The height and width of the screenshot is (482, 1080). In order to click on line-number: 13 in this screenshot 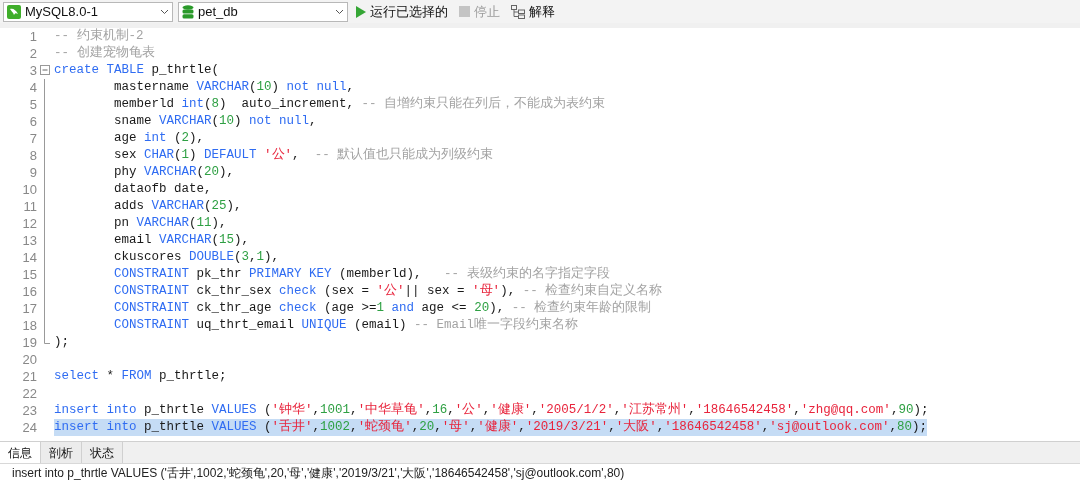, I will do `click(29, 240)`.